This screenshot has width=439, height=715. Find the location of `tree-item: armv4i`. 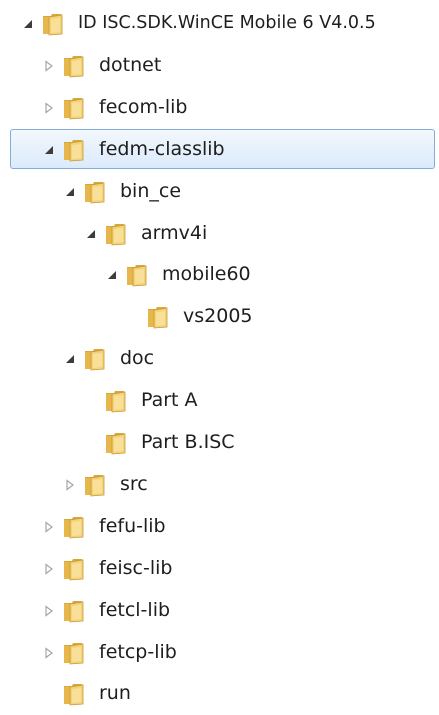

tree-item: armv4i is located at coordinates (219, 234).